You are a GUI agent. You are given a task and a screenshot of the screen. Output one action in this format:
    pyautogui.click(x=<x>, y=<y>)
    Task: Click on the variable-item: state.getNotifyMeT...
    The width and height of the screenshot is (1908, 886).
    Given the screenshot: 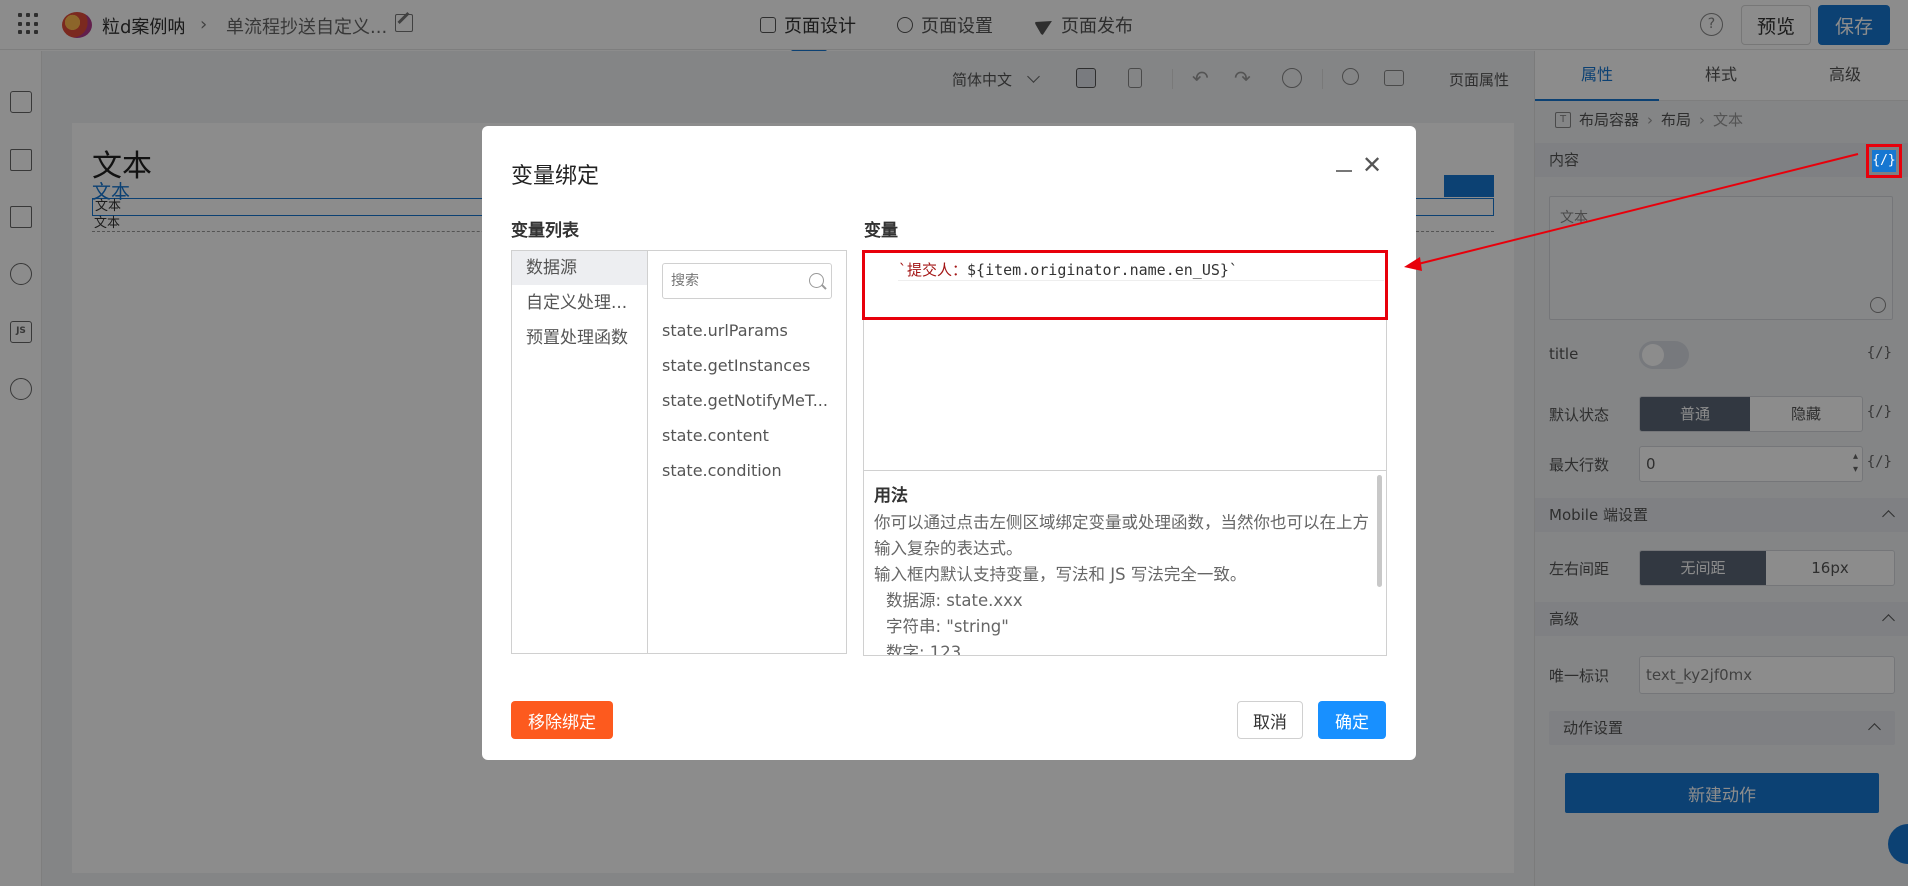 What is the action you would take?
    pyautogui.click(x=752, y=400)
    